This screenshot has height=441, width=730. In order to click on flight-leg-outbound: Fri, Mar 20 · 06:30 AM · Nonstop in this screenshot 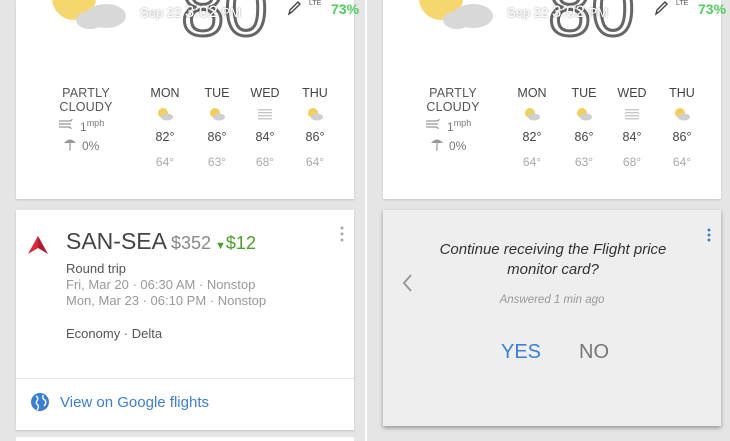, I will do `click(161, 284)`.